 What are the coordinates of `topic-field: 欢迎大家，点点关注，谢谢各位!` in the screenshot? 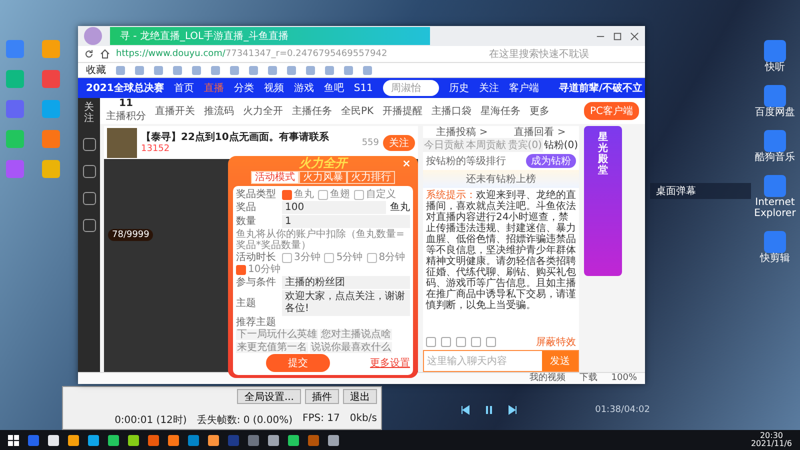 It's located at (346, 303).